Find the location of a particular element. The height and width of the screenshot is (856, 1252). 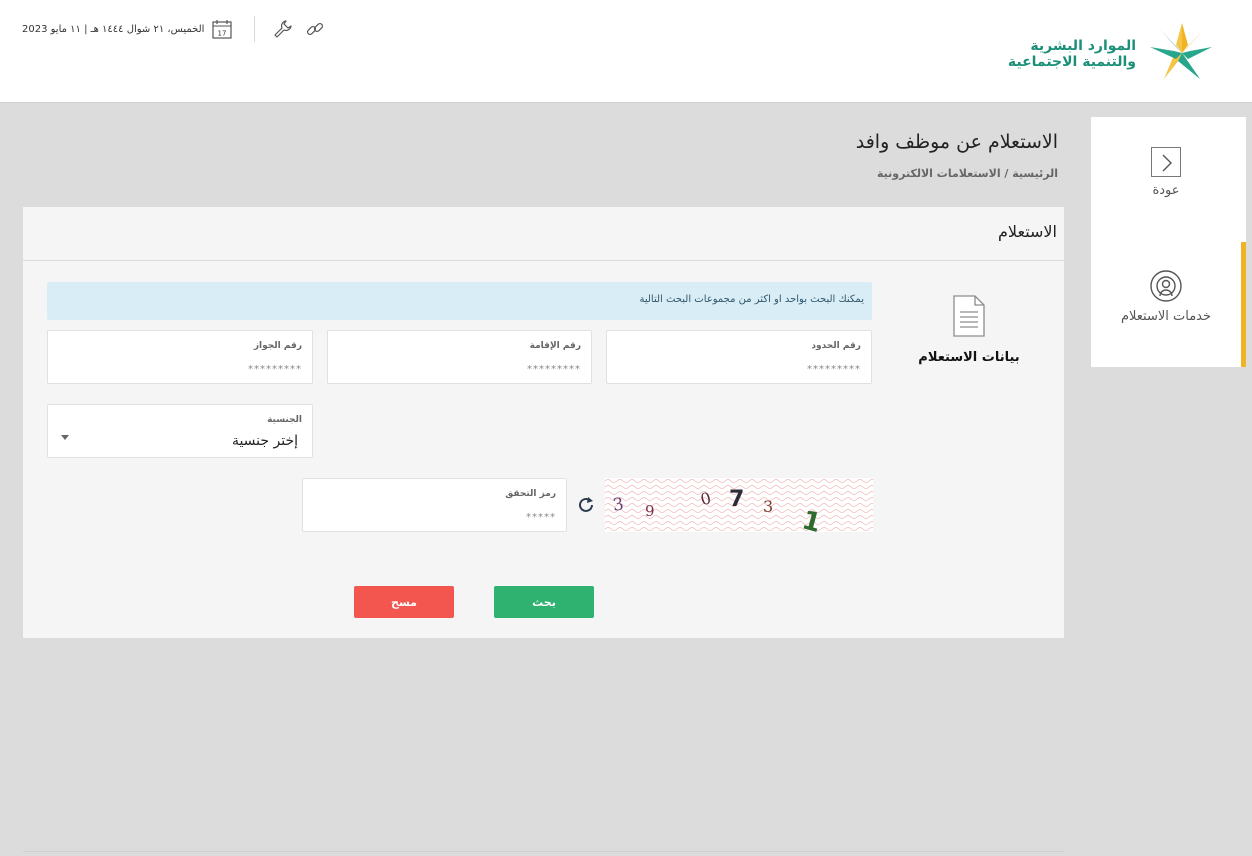

ministry-emblem-icon is located at coordinates (1181, 51).